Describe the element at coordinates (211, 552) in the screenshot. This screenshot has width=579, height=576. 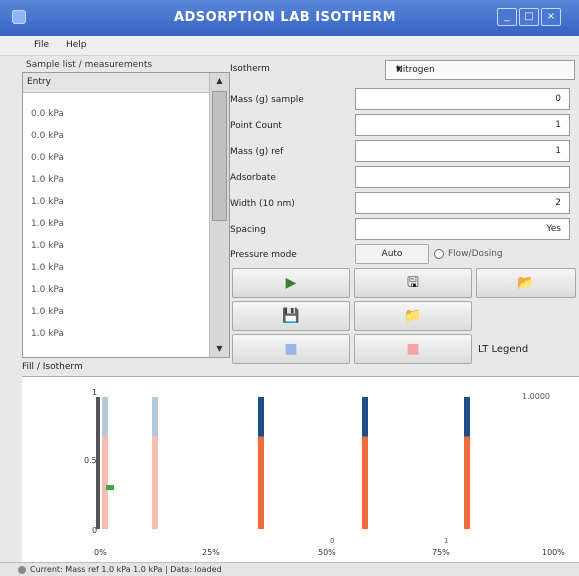
I see `x-tick: 25%` at that location.